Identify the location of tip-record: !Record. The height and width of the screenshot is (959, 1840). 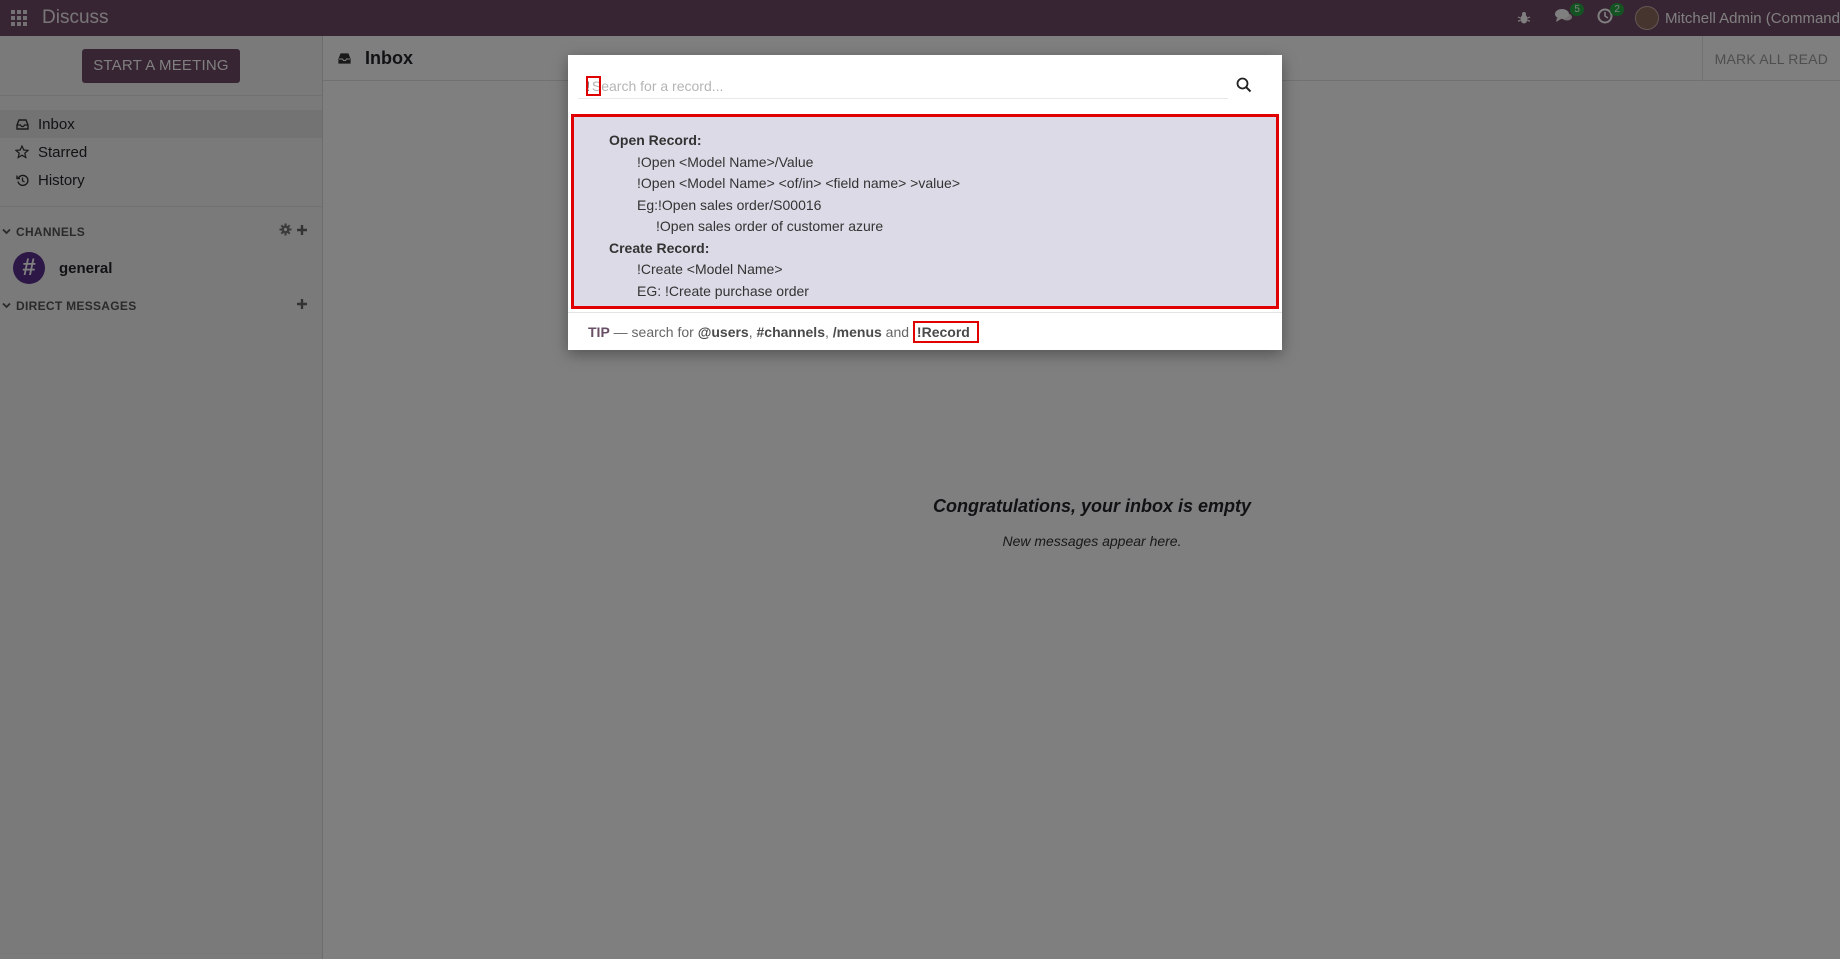
(945, 331).